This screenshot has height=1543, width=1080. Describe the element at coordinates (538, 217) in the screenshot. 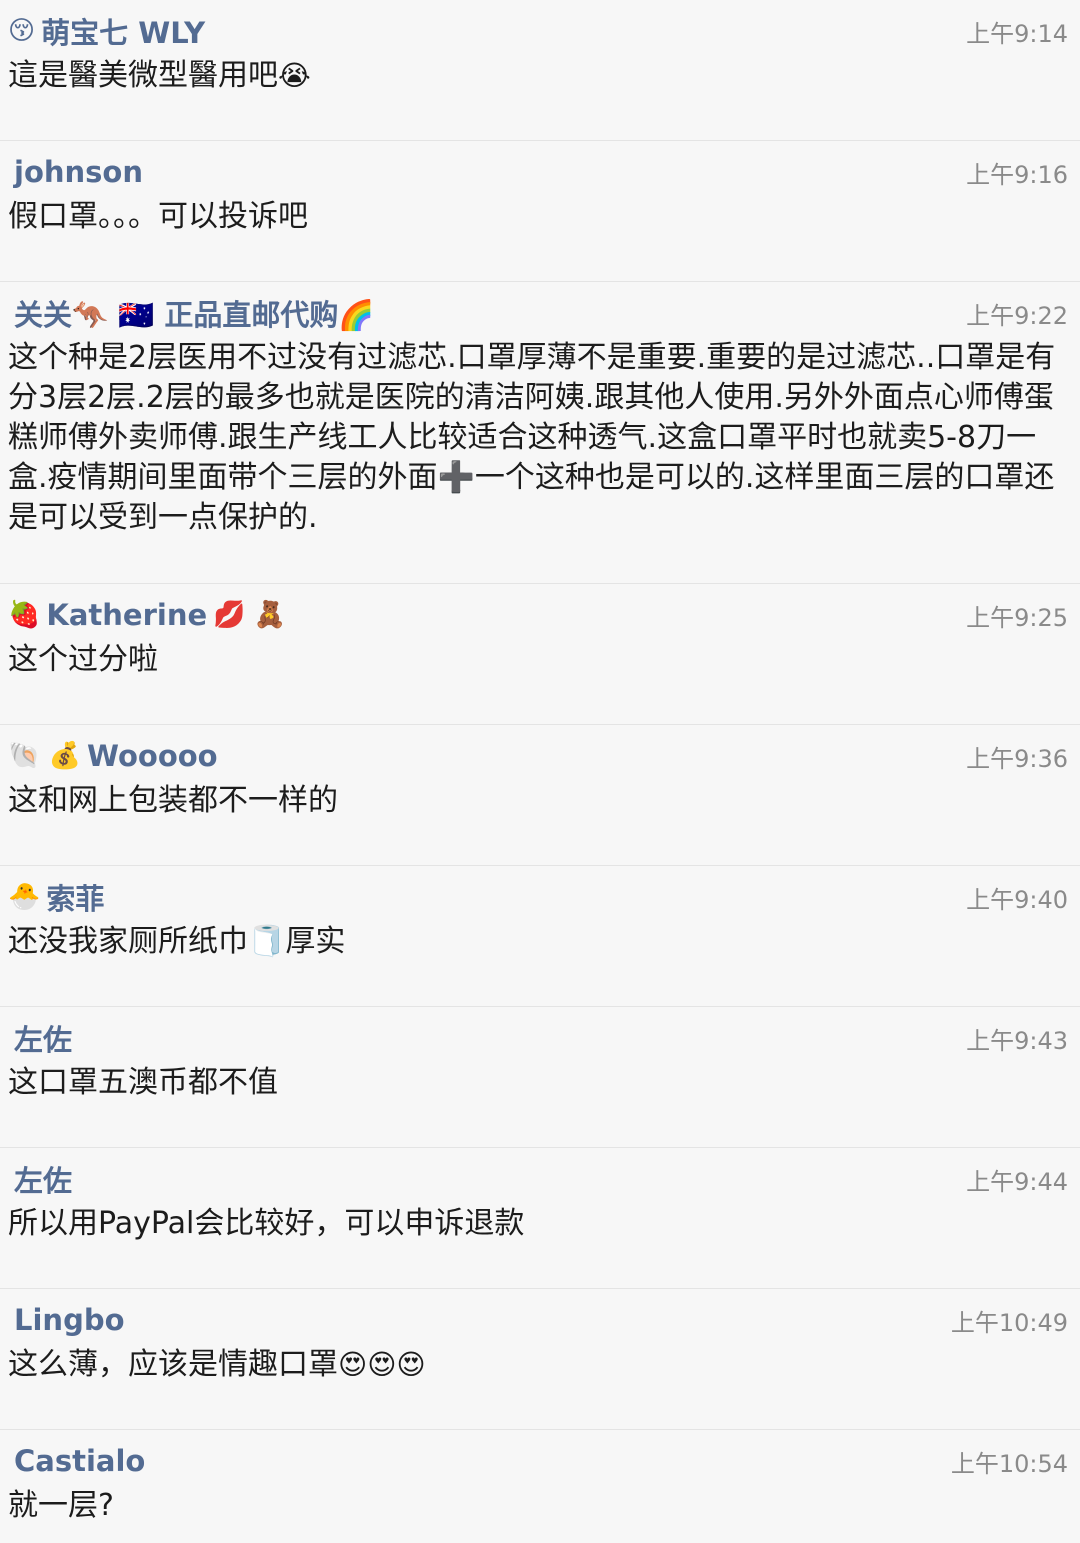

I see `comment-body: 假口罩。。。可以投诉吧` at that location.